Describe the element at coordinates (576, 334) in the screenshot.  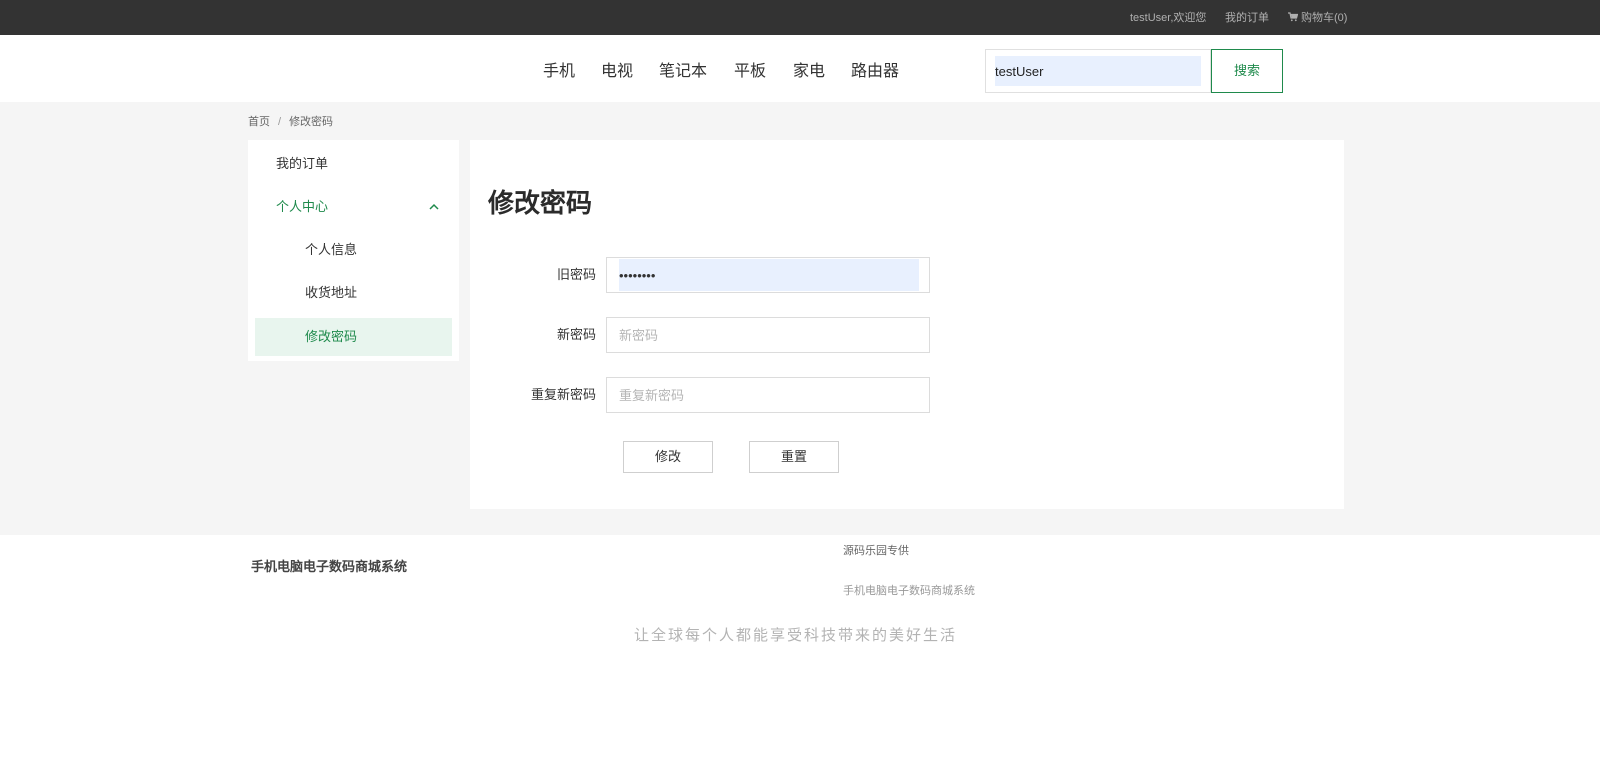
I see `new-password-label: 新密码` at that location.